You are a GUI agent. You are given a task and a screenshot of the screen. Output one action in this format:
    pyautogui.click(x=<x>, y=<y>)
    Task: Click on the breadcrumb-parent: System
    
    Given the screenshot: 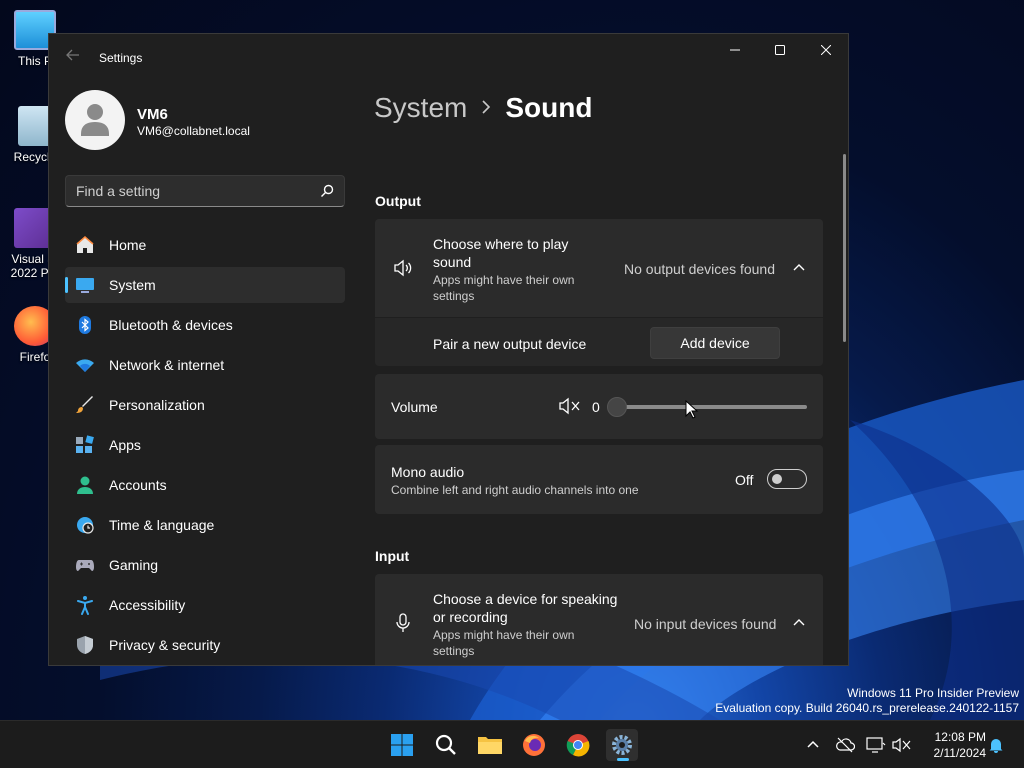 What is the action you would take?
    pyautogui.click(x=420, y=108)
    